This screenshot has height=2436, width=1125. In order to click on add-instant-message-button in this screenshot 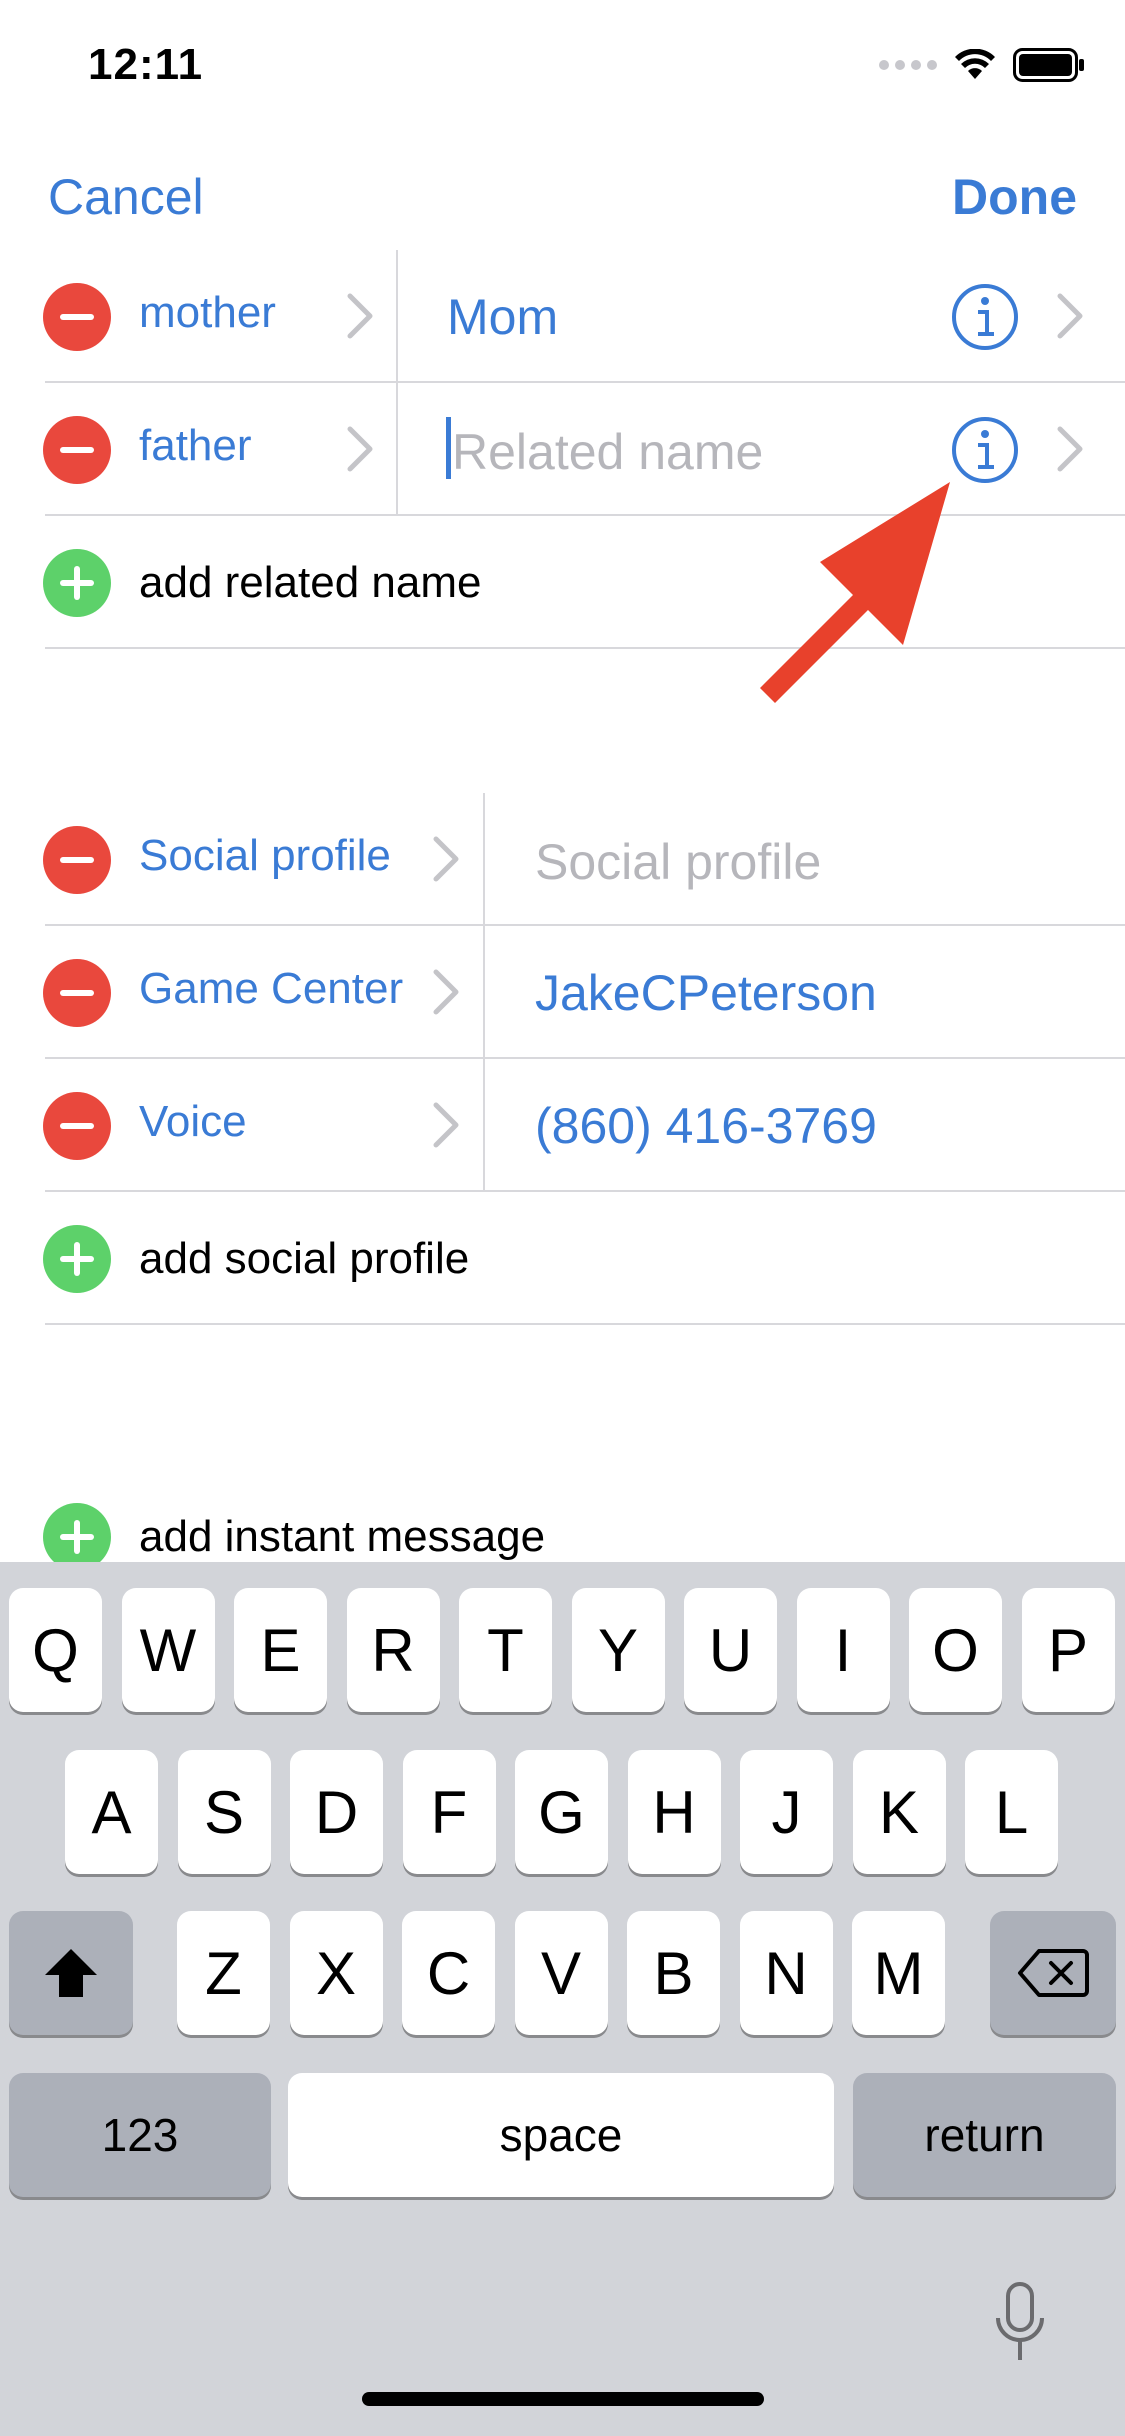, I will do `click(77, 1537)`.